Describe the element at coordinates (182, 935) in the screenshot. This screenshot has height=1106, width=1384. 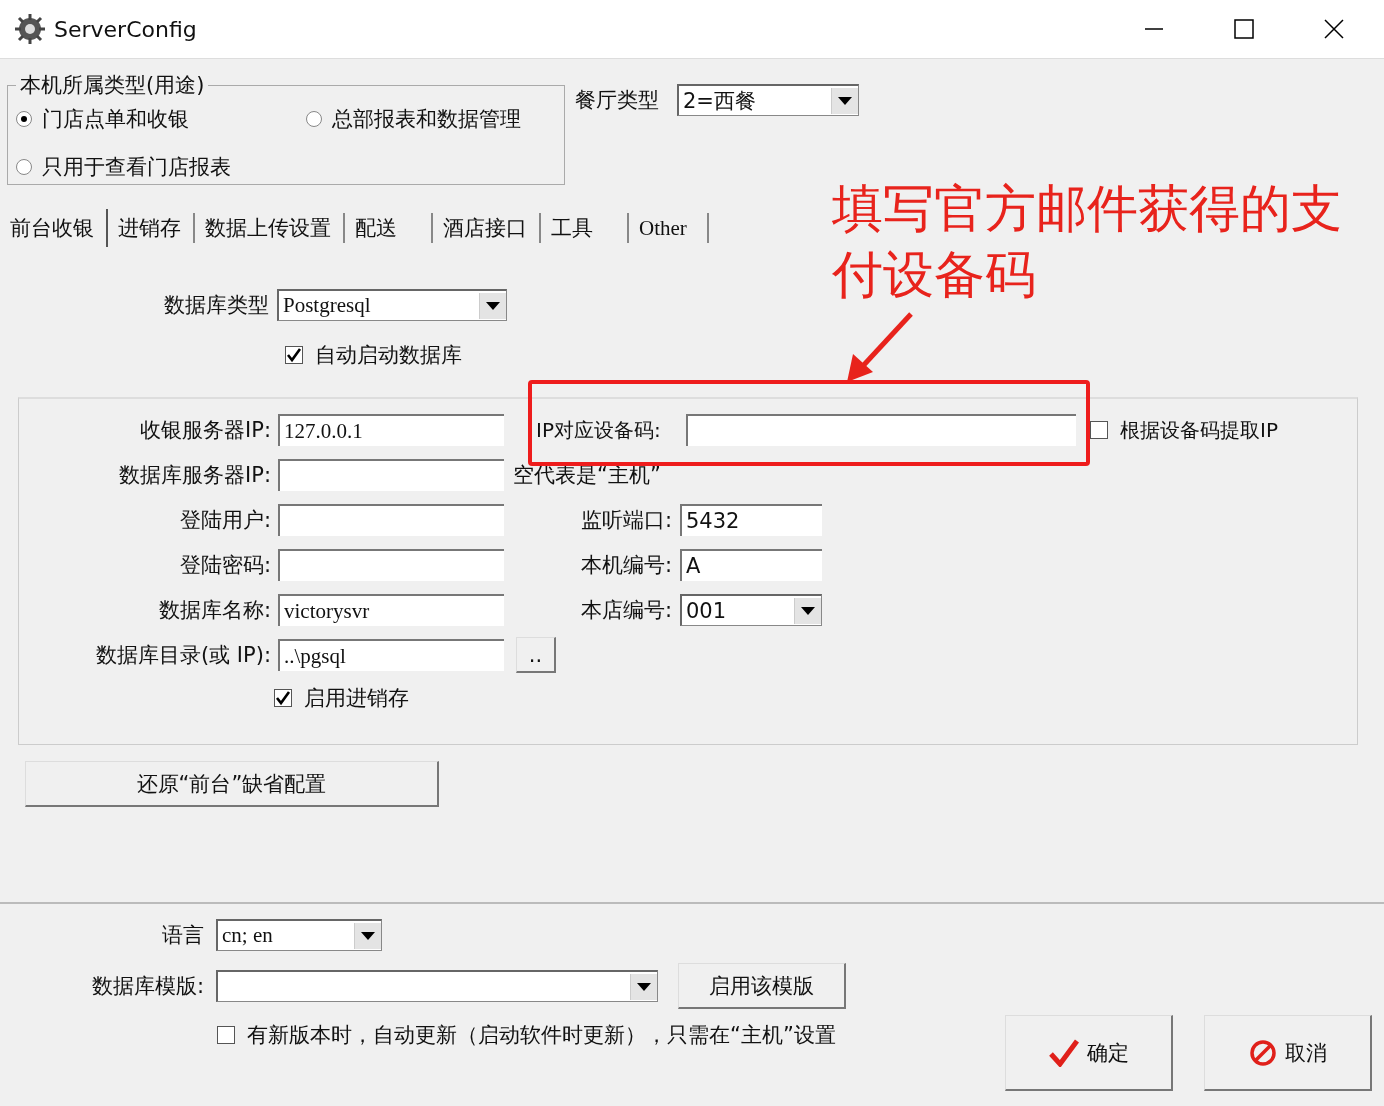
I see `field-label: 语言` at that location.